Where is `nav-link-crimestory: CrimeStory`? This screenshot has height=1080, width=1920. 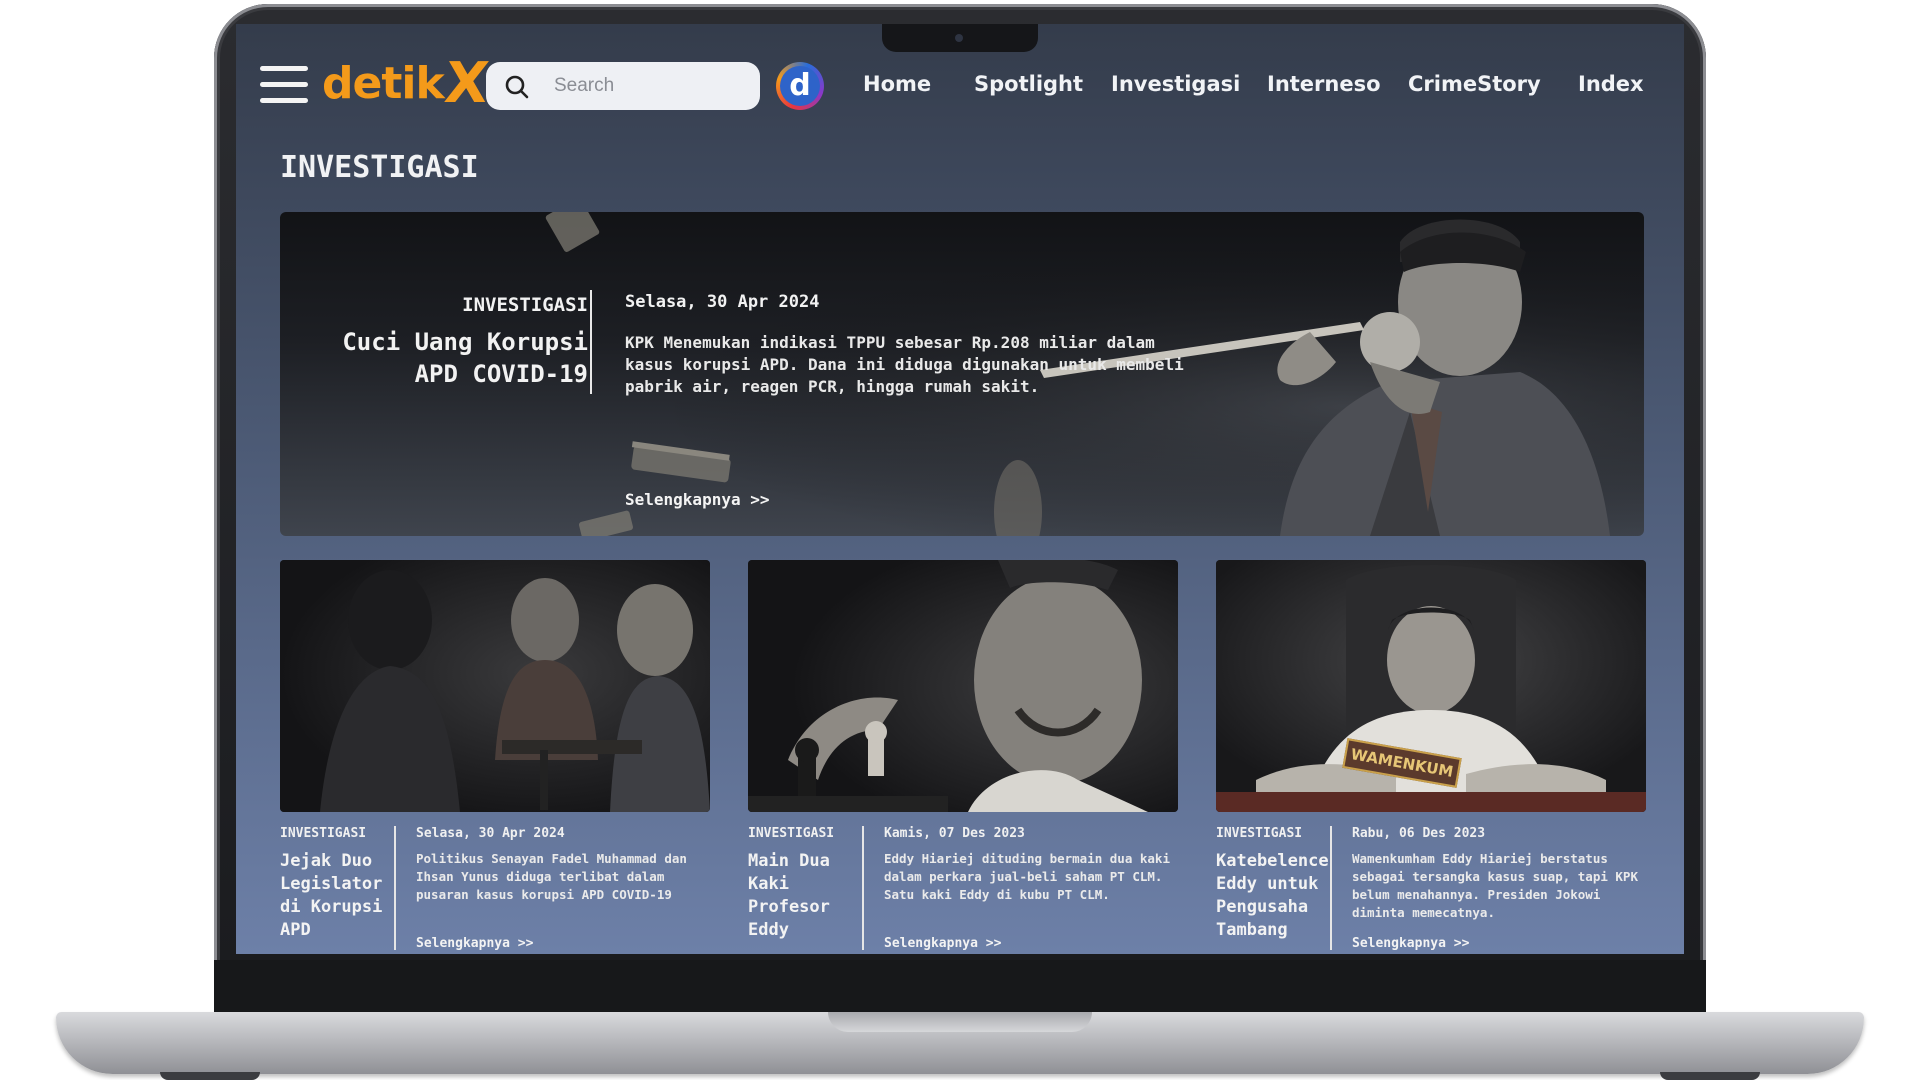
nav-link-crimestory: CrimeStory is located at coordinates (1474, 84).